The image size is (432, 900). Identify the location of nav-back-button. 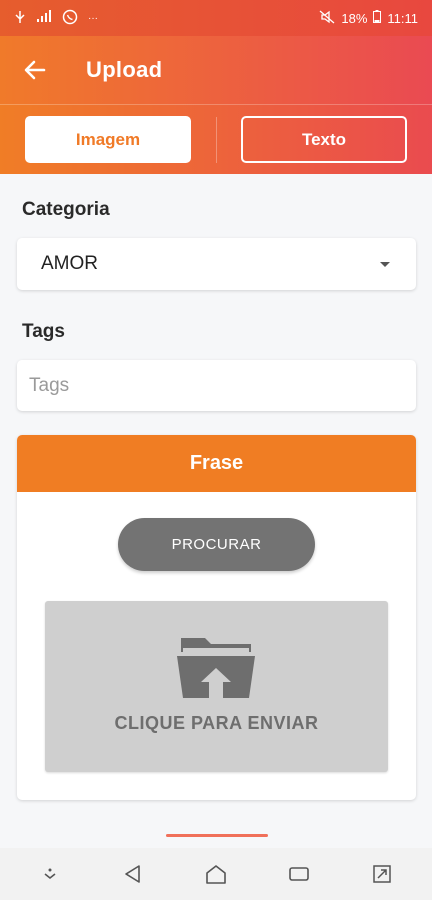
(133, 874).